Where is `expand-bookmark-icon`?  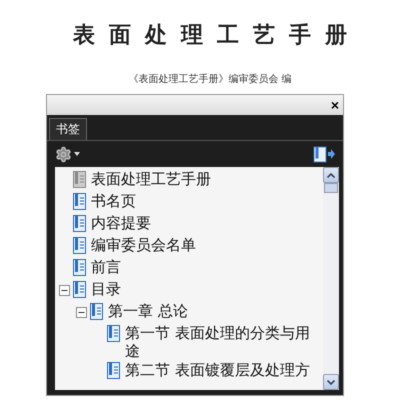
expand-bookmark-icon is located at coordinates (324, 154).